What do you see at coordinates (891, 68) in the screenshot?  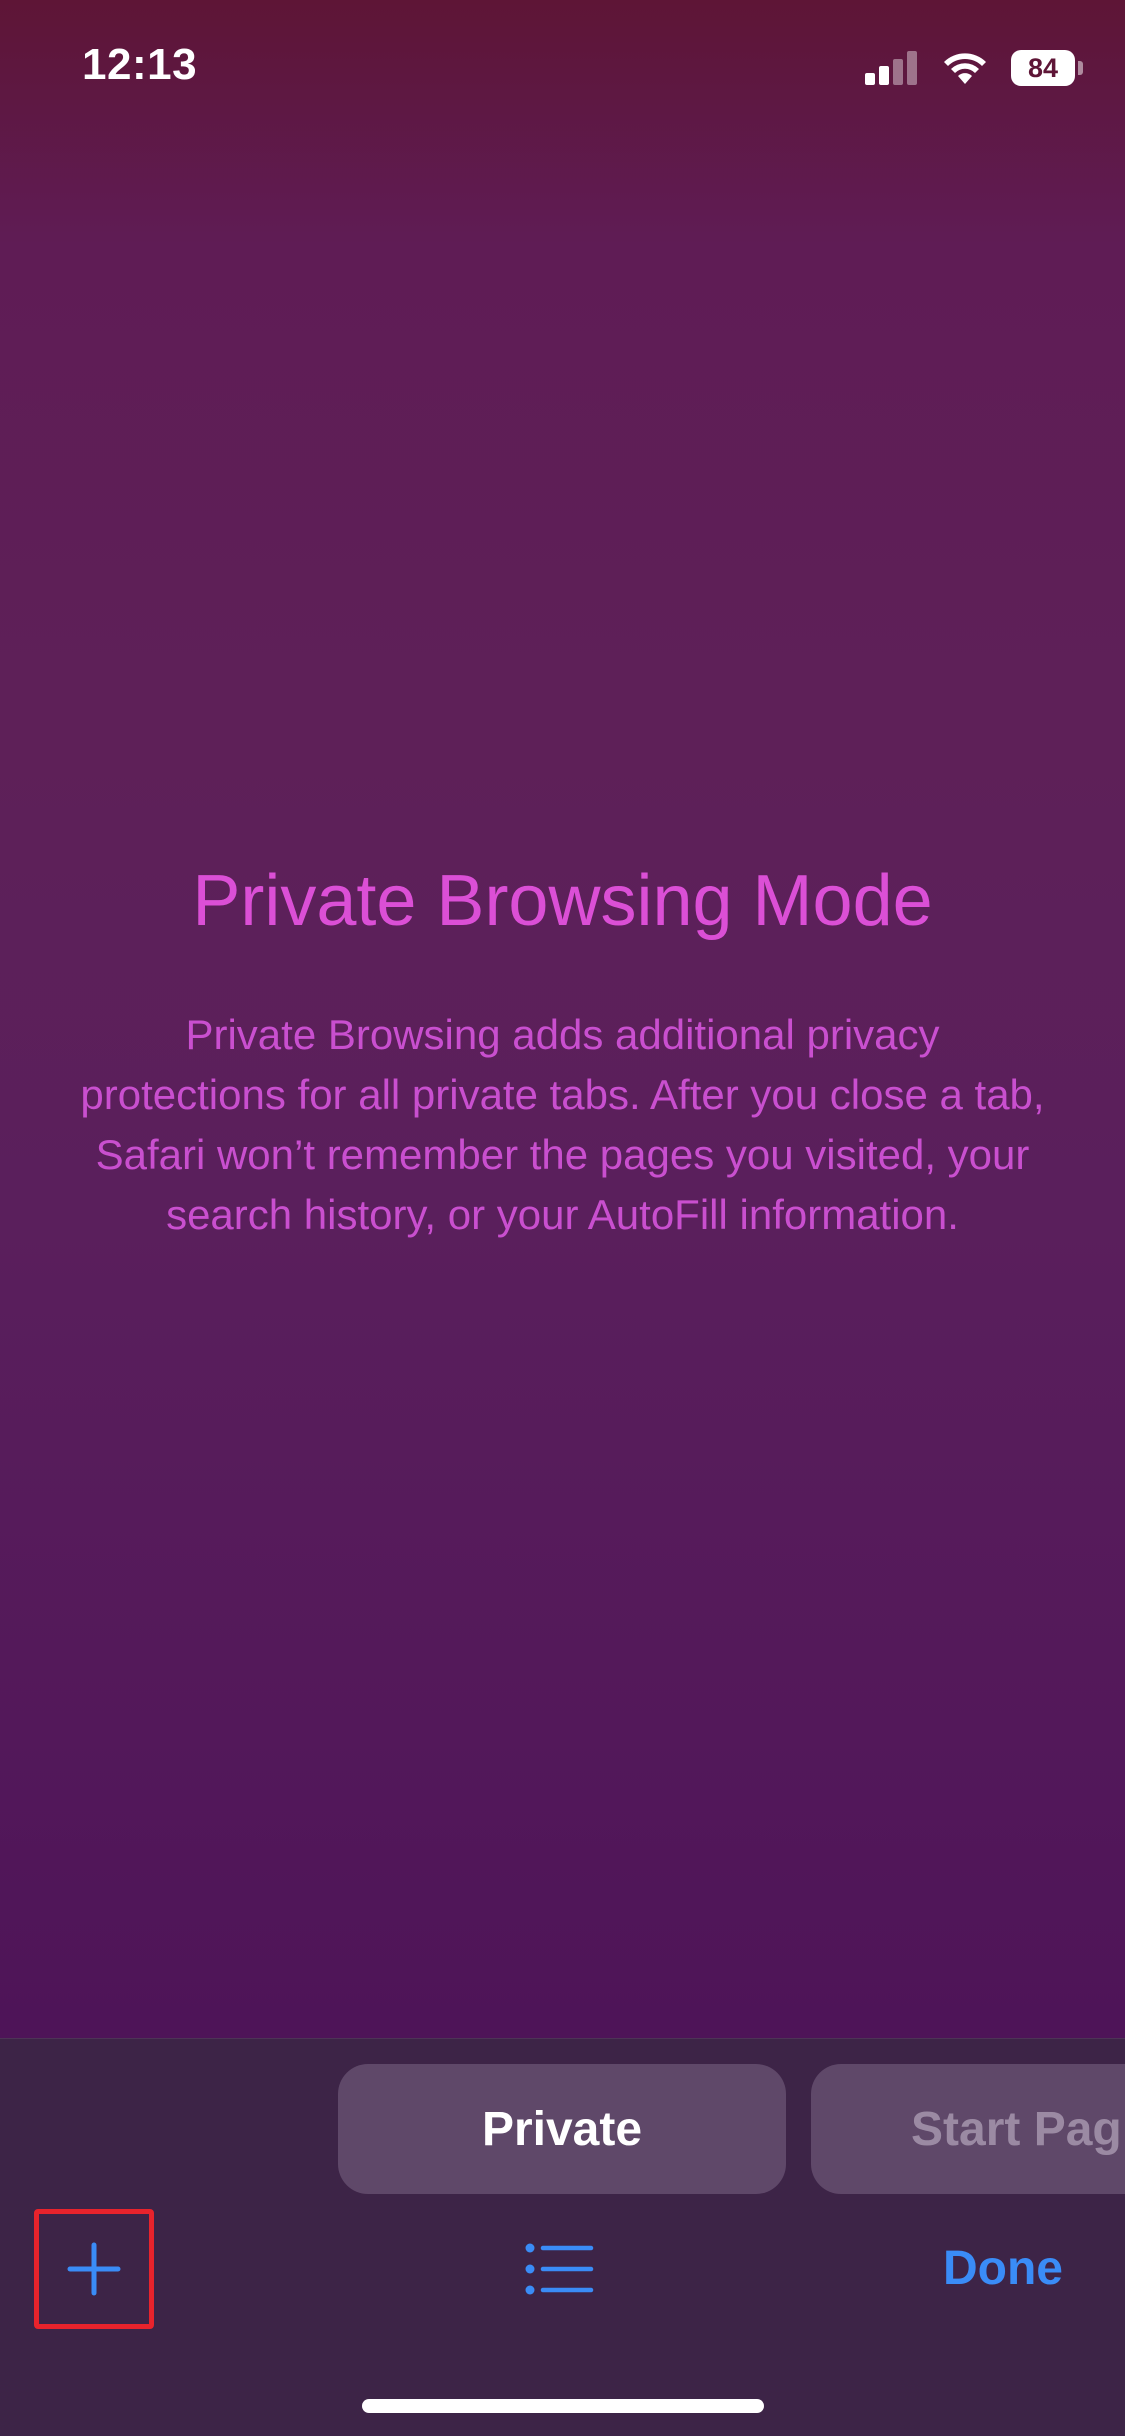 I see `cellular-signal-icon` at bounding box center [891, 68].